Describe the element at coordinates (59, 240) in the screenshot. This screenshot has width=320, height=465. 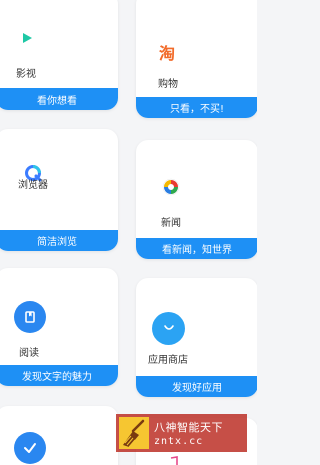
I see `app-banner: 简洁浏览` at that location.